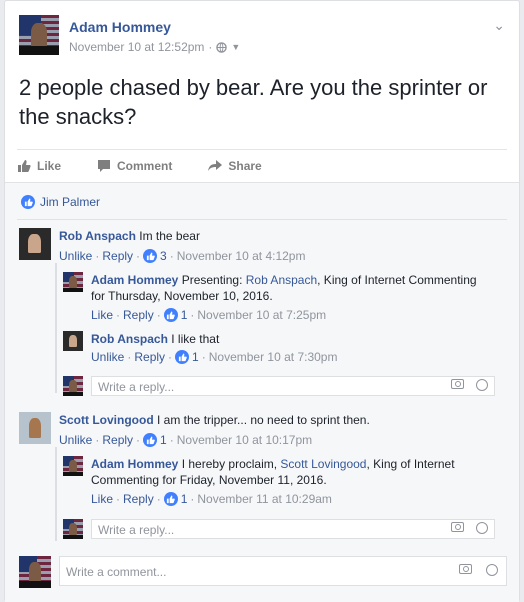 The width and height of the screenshot is (524, 602). I want to click on post-meta: November 10 at 12:52pm · ▼, so click(155, 47).